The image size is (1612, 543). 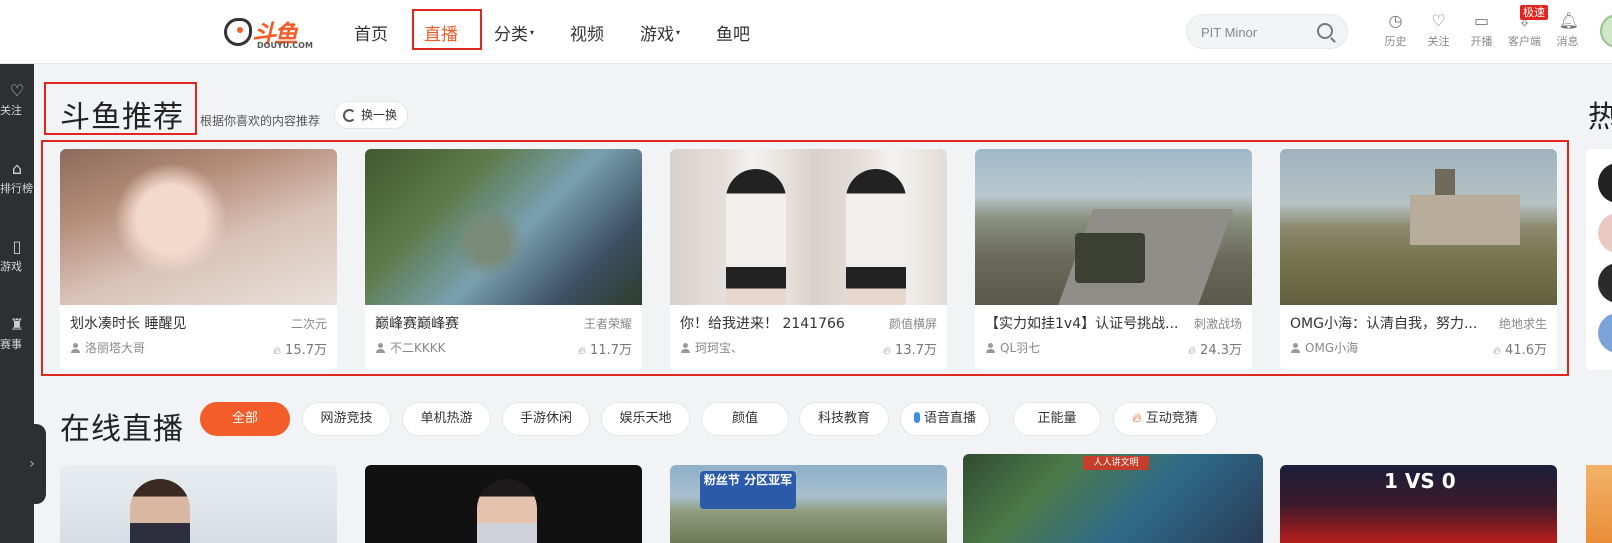 What do you see at coordinates (745, 419) in the screenshot?
I see `filter-looks: 颜值` at bounding box center [745, 419].